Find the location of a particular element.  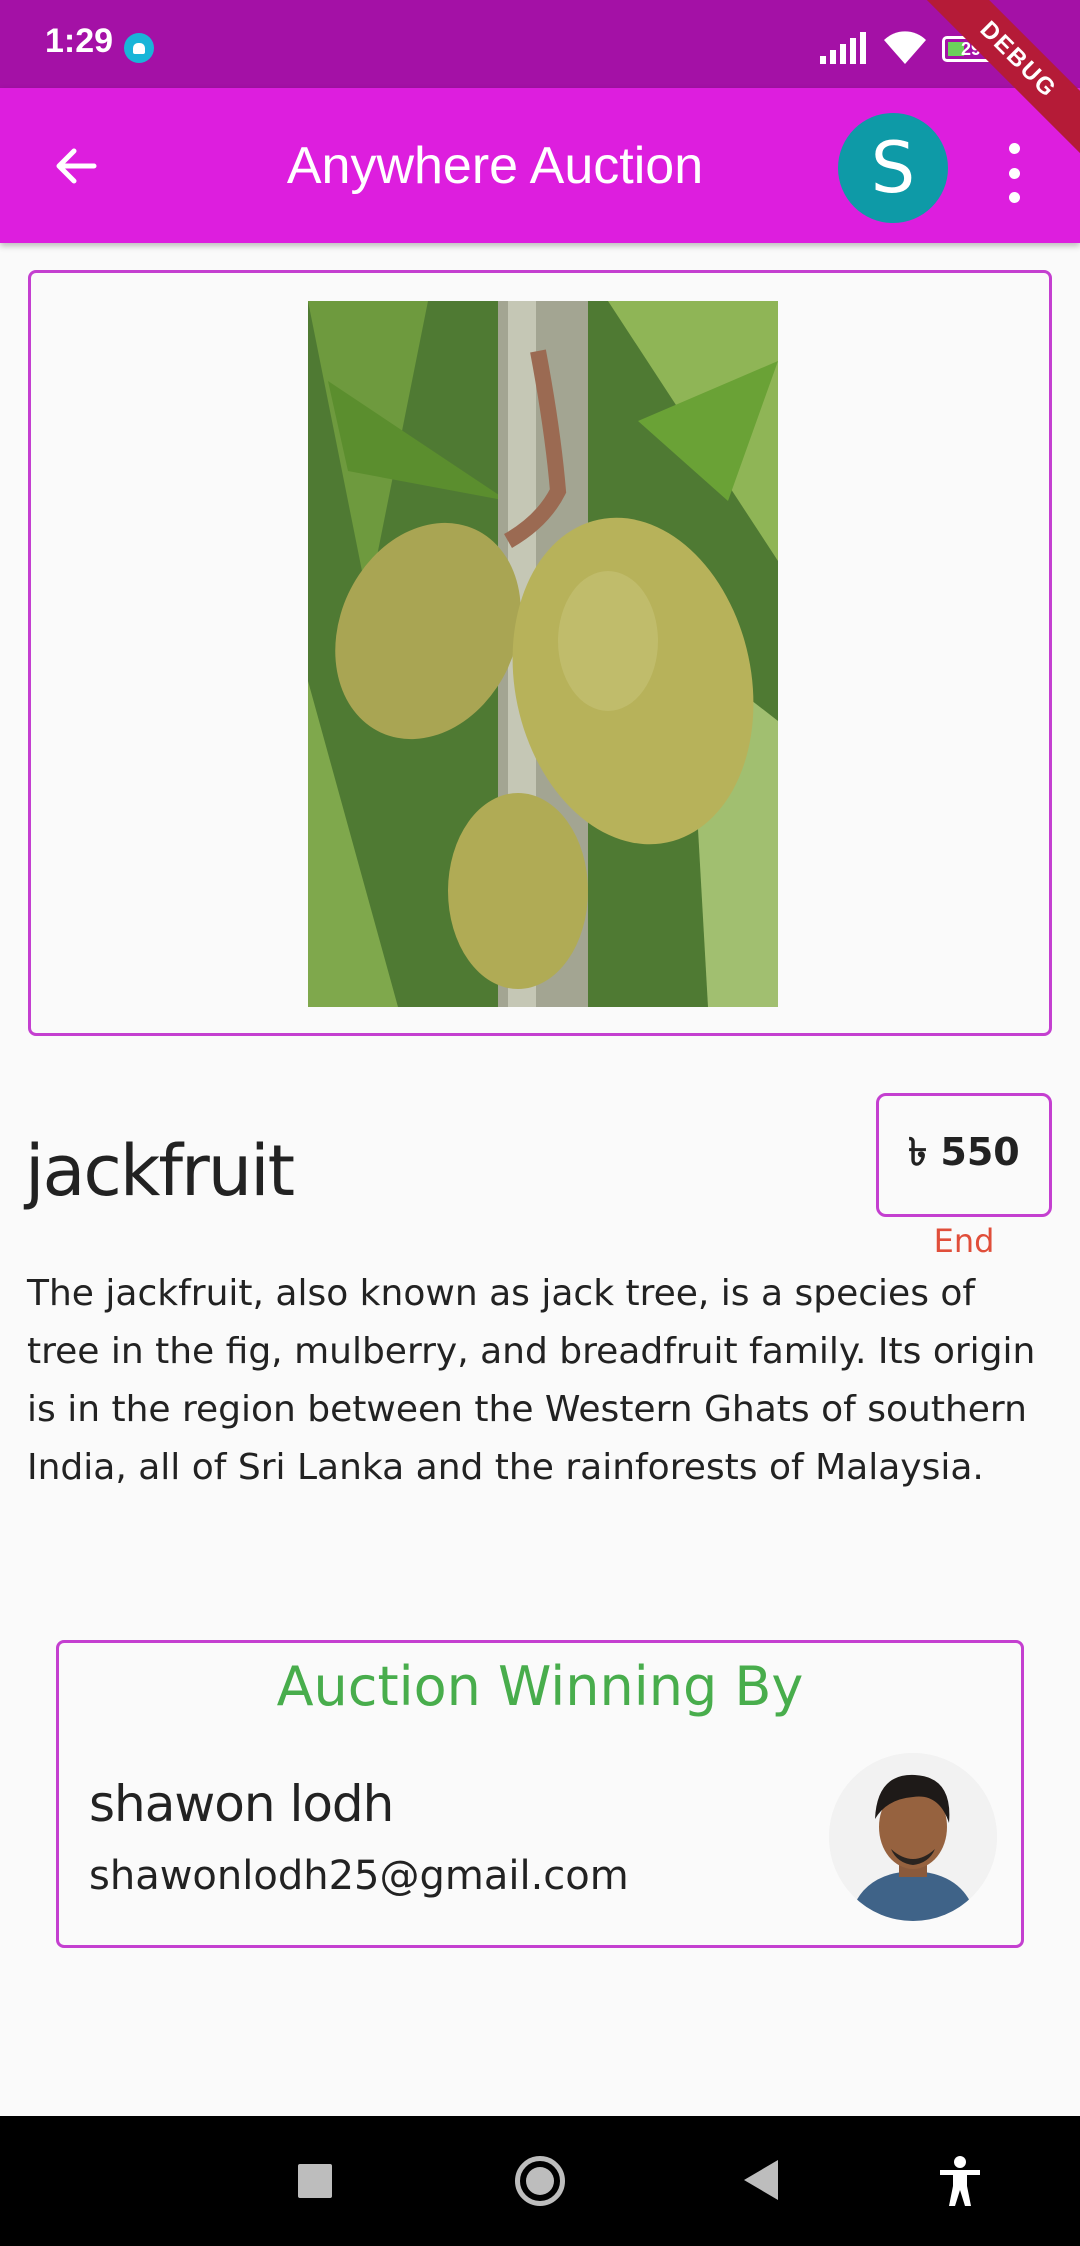

signal-icon is located at coordinates (843, 48).